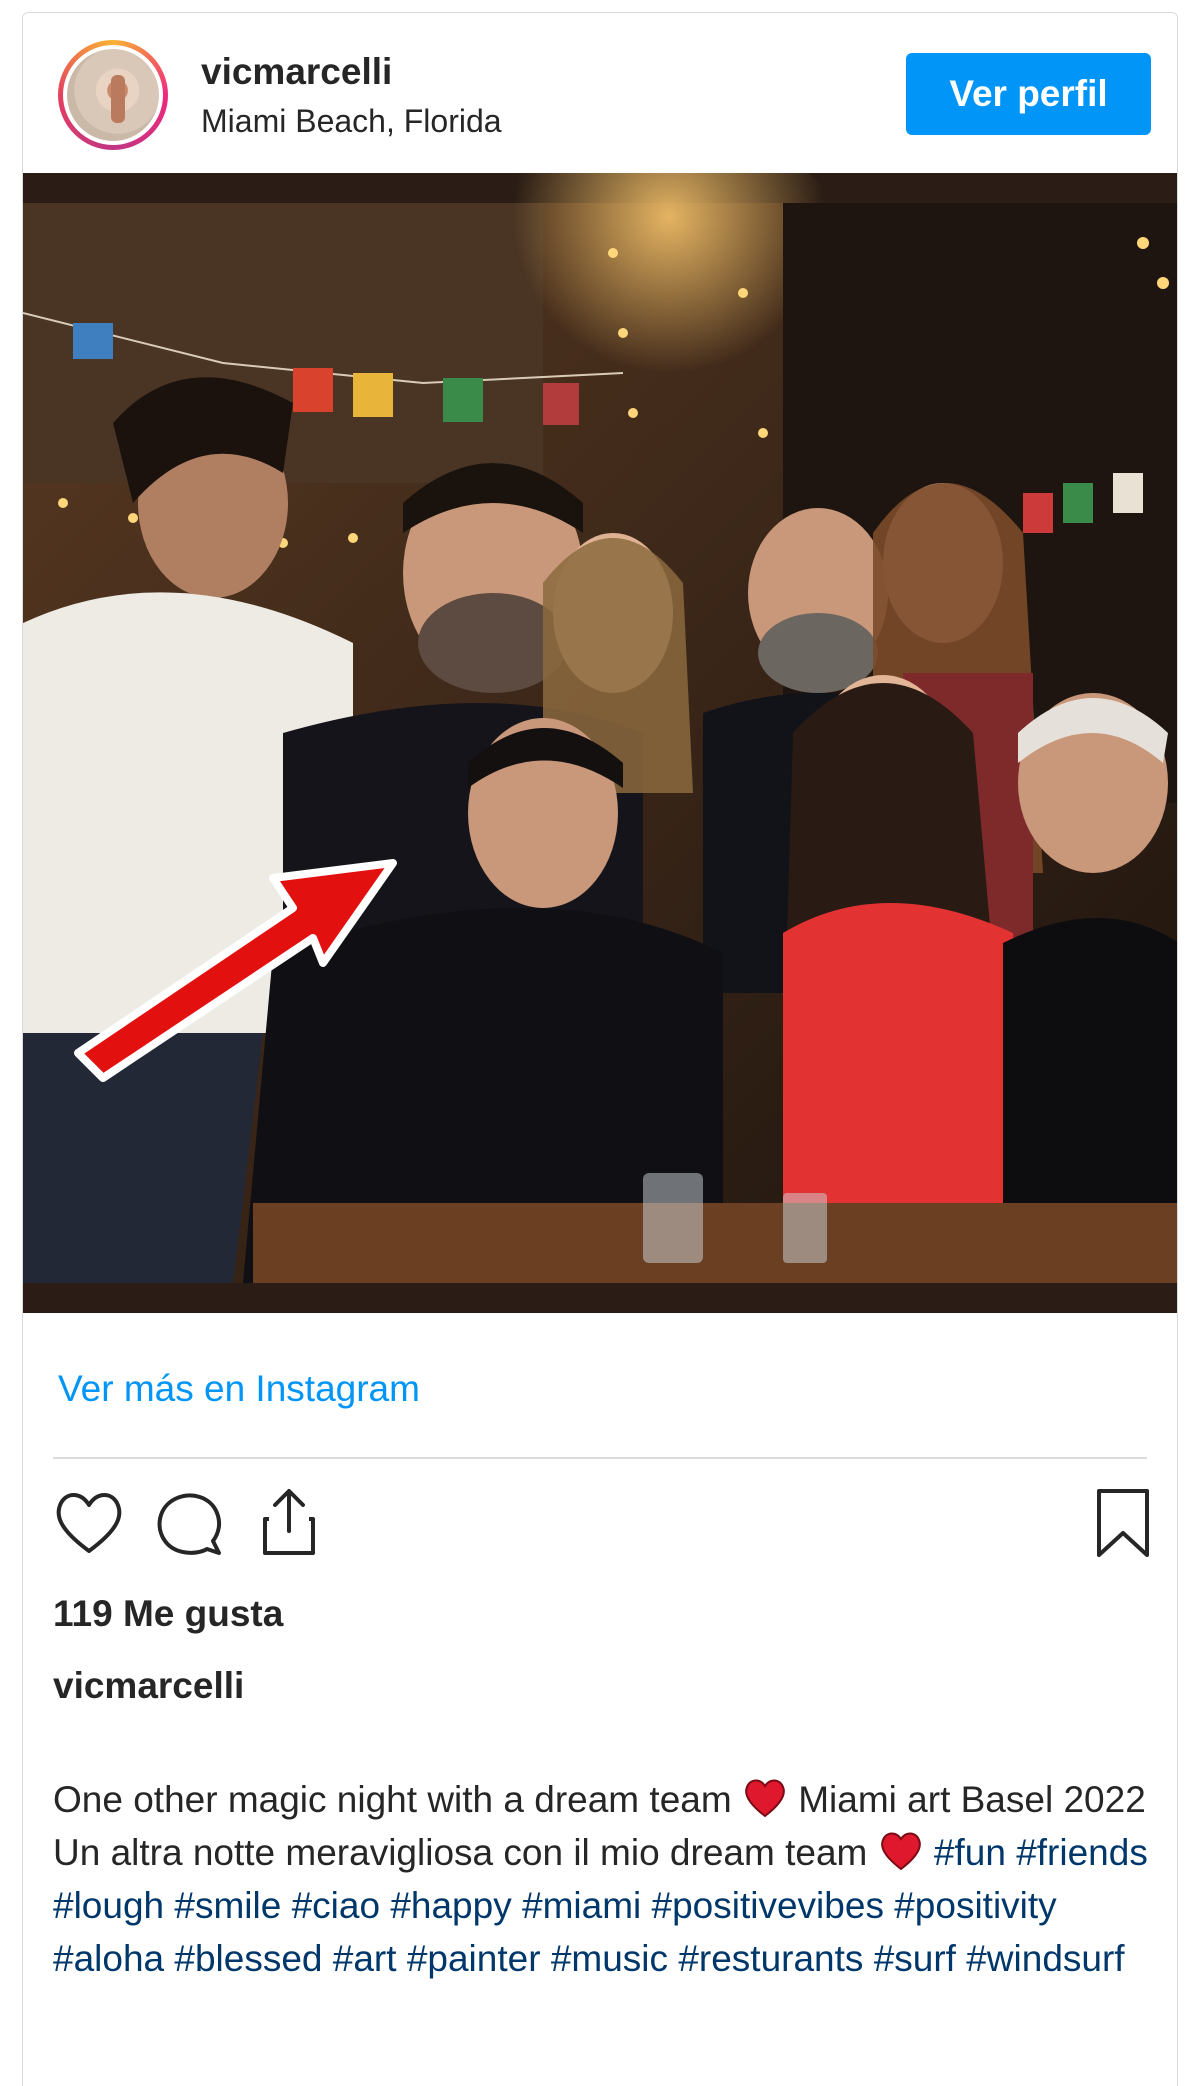 Image resolution: width=1200 pixels, height=2086 pixels. What do you see at coordinates (248, 1958) in the screenshot?
I see `hashtag: #blessed` at bounding box center [248, 1958].